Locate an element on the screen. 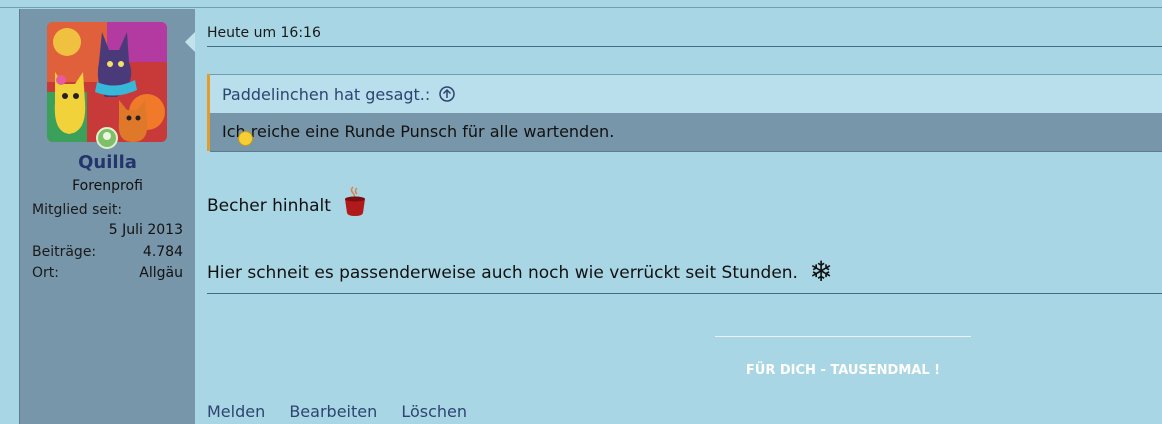 This screenshot has width=1162, height=424. location-label: Ort: is located at coordinates (45, 273).